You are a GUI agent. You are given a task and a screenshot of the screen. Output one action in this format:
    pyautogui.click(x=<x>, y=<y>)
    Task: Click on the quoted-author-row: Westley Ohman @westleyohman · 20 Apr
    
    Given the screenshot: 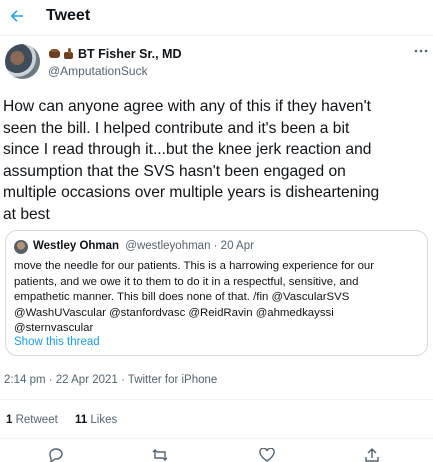 What is the action you would take?
    pyautogui.click(x=143, y=246)
    